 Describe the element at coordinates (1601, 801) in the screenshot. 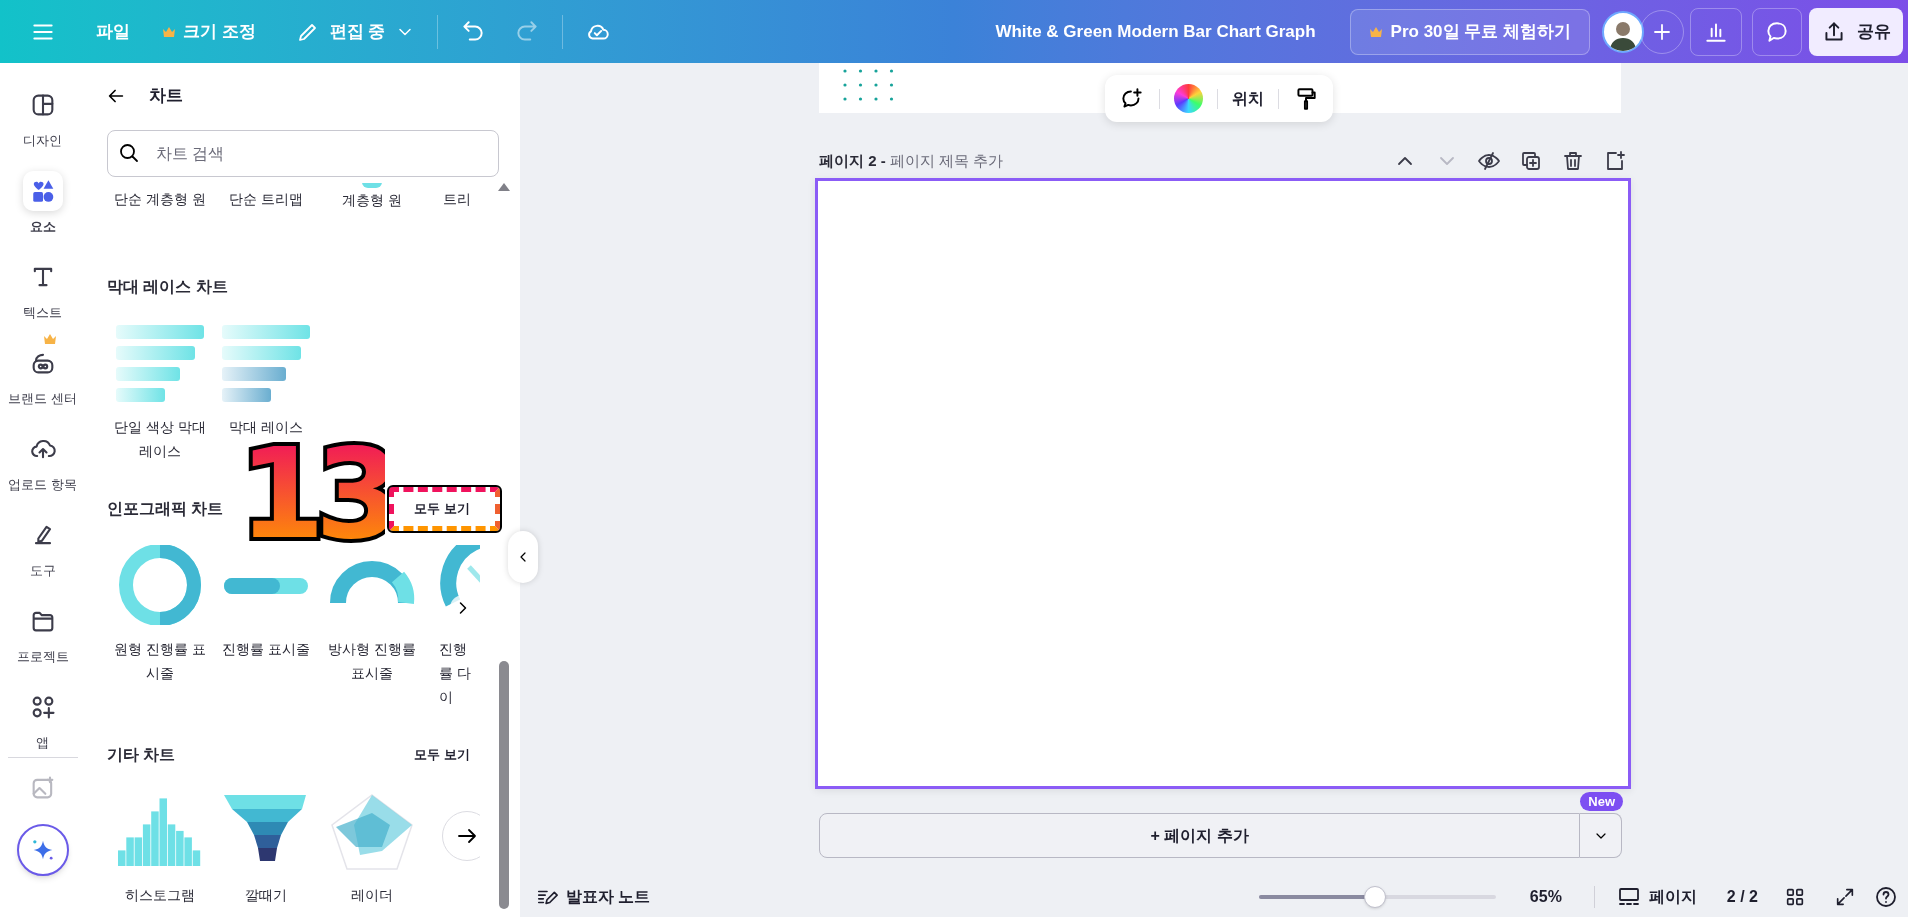

I see `new-badge: New` at that location.